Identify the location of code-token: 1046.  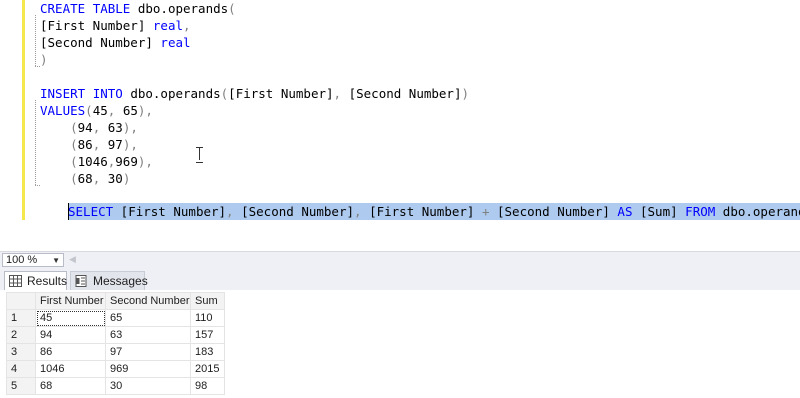
(92, 161).